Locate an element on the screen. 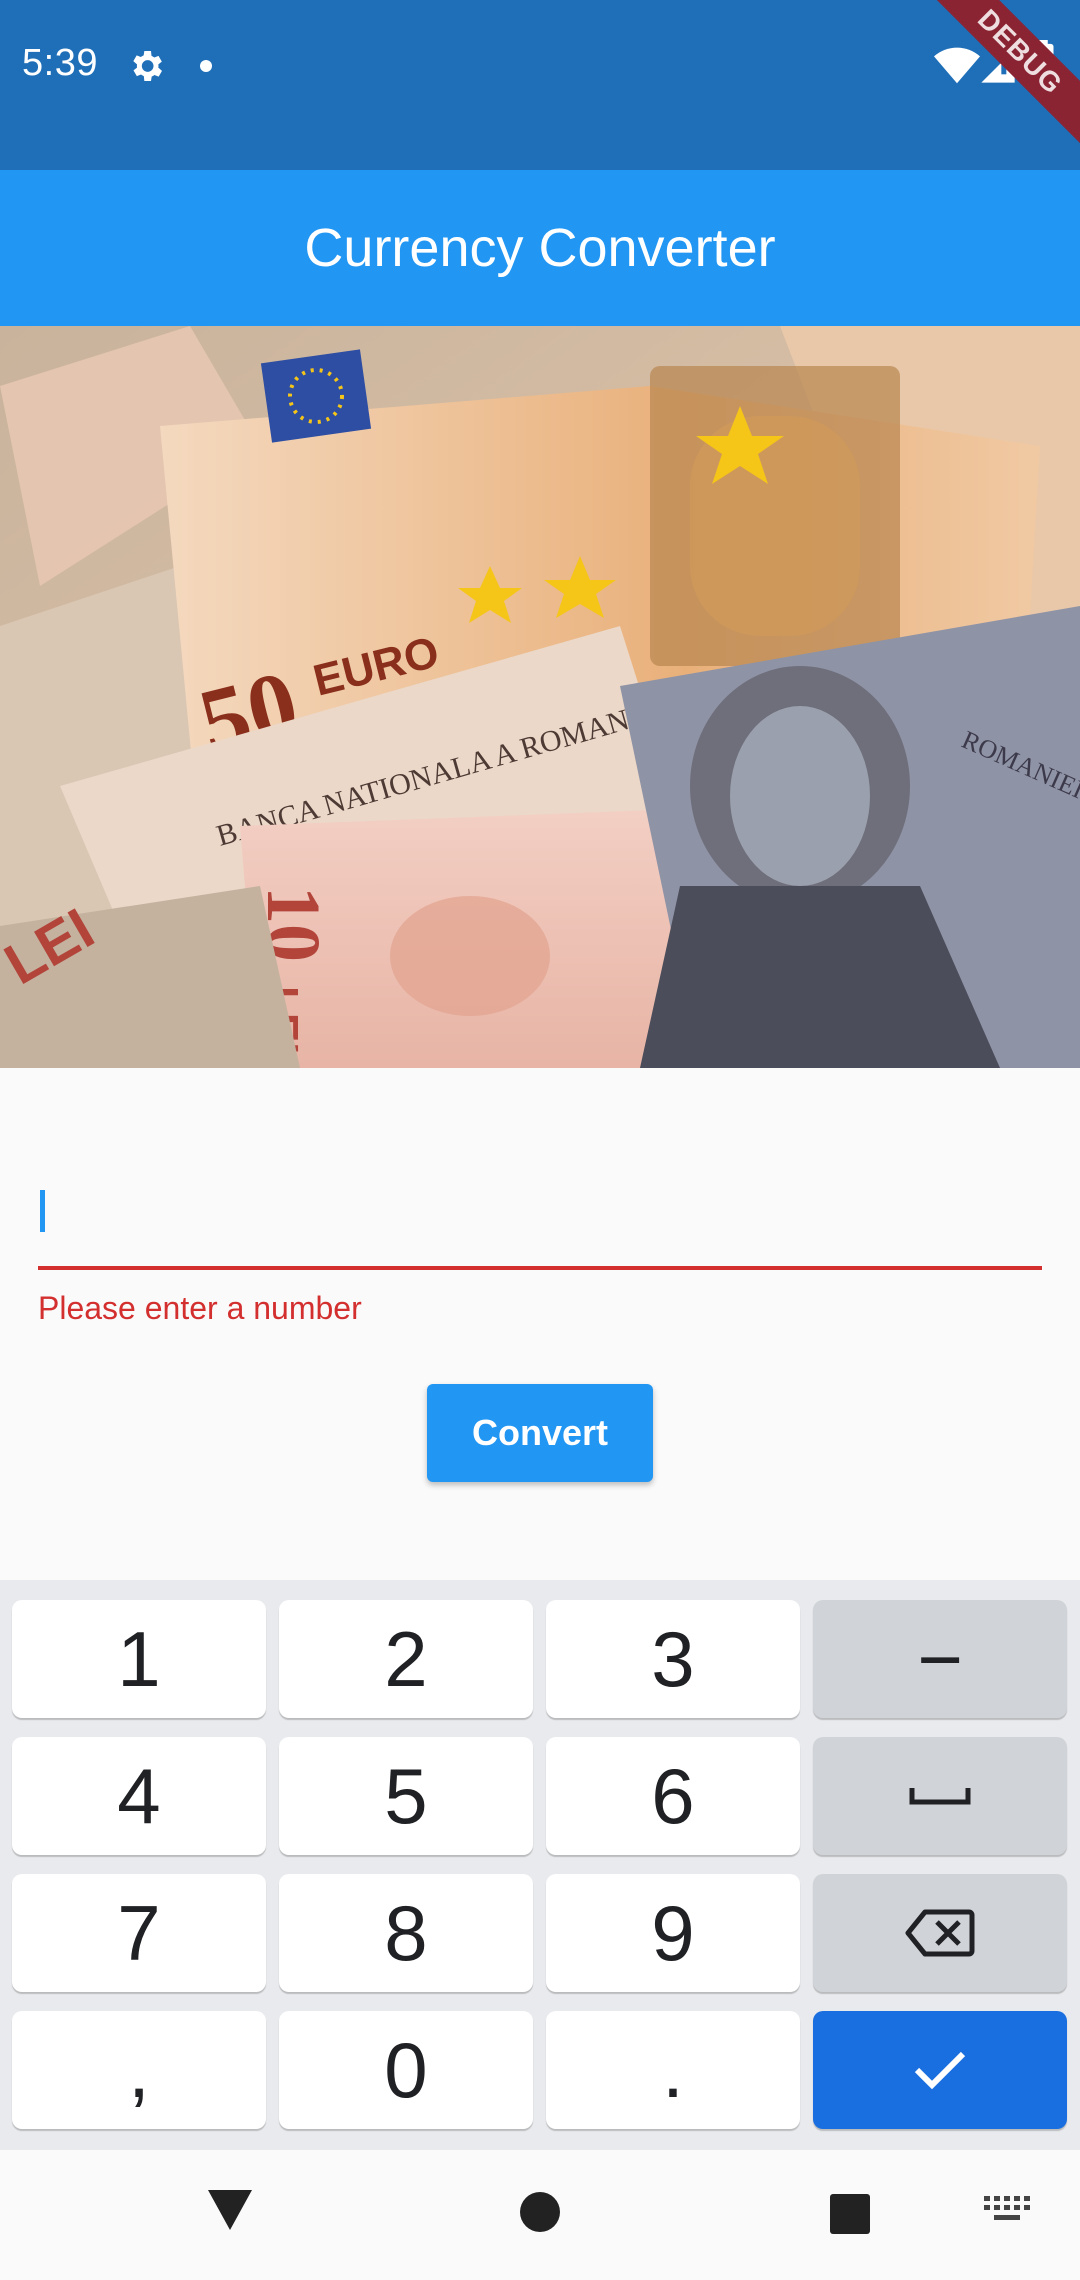 This screenshot has width=1080, height=2280. key-8: 8 is located at coordinates (406, 1933).